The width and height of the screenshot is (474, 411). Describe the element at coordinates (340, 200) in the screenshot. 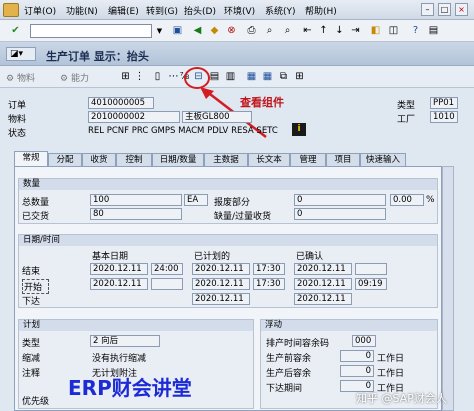

I see `scrap-field: 0` at that location.